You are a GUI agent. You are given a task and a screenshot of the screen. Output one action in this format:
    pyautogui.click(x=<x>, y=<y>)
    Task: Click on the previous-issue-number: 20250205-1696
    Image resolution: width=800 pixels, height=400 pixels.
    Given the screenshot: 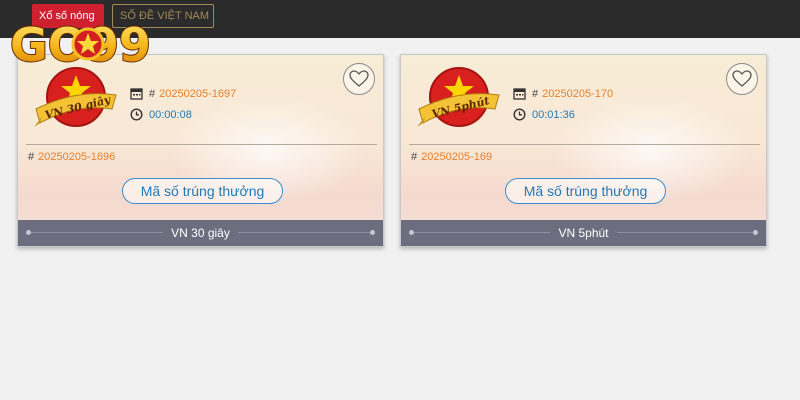 What is the action you would take?
    pyautogui.click(x=77, y=157)
    